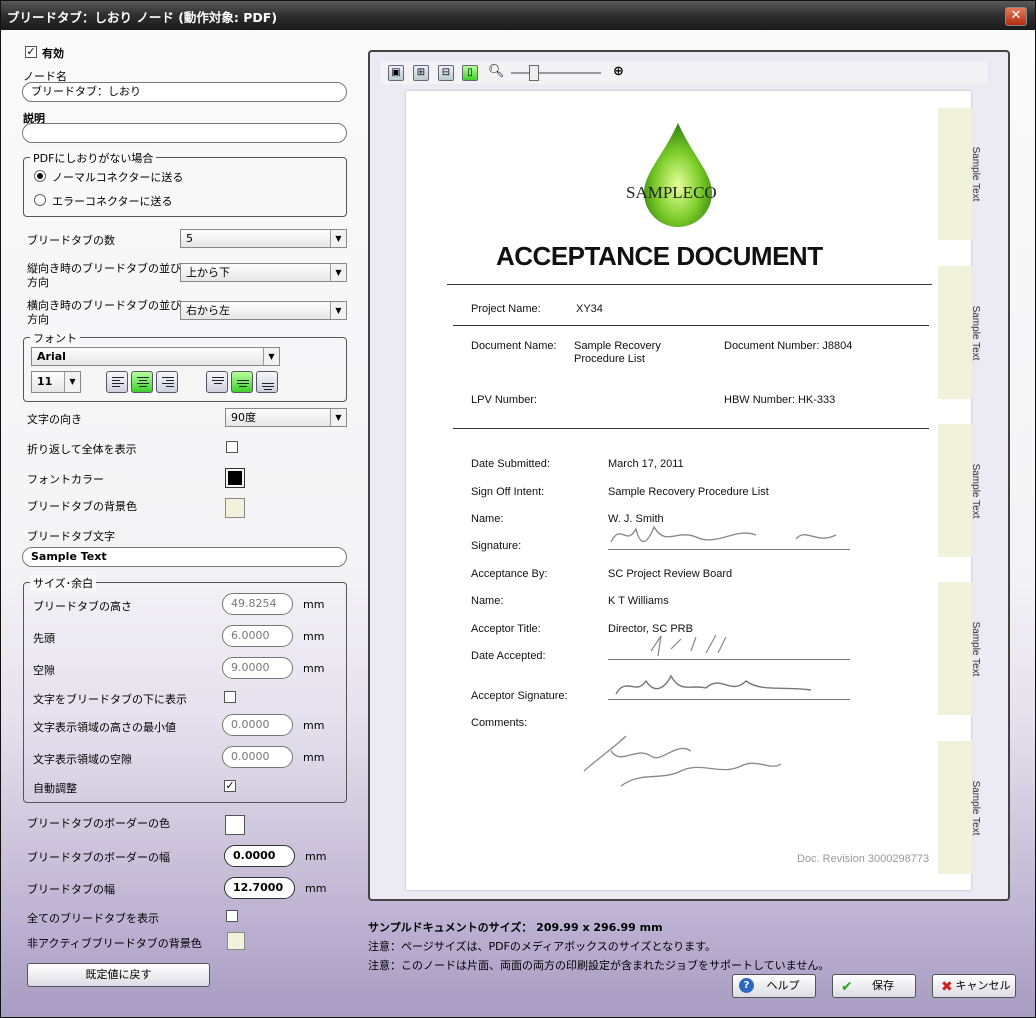 This screenshot has width=1036, height=1018. What do you see at coordinates (45, 381) in the screenshot?
I see `font-size-value: 11` at bounding box center [45, 381].